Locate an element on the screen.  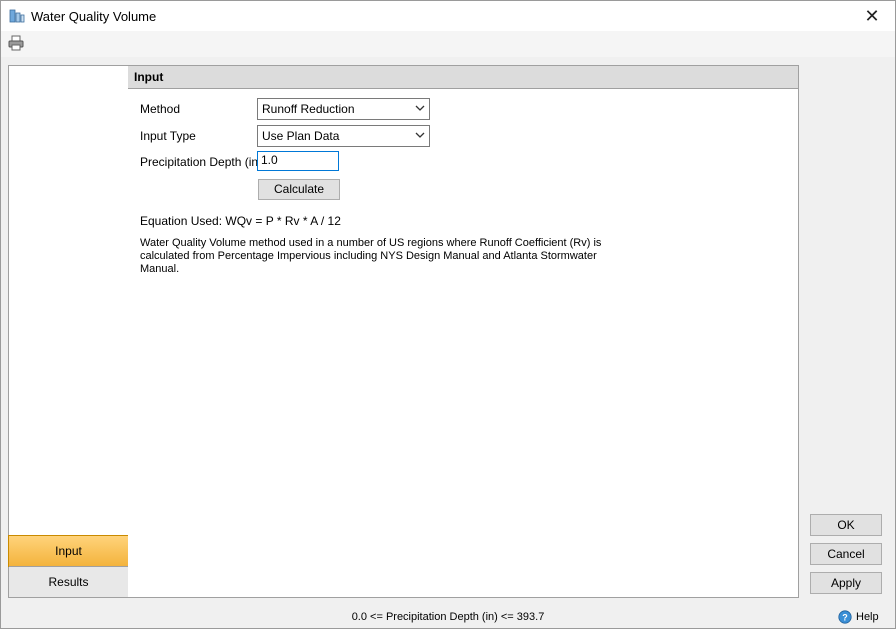
title-bar: Water Quality Volume ✕ is located at coordinates (448, 16).